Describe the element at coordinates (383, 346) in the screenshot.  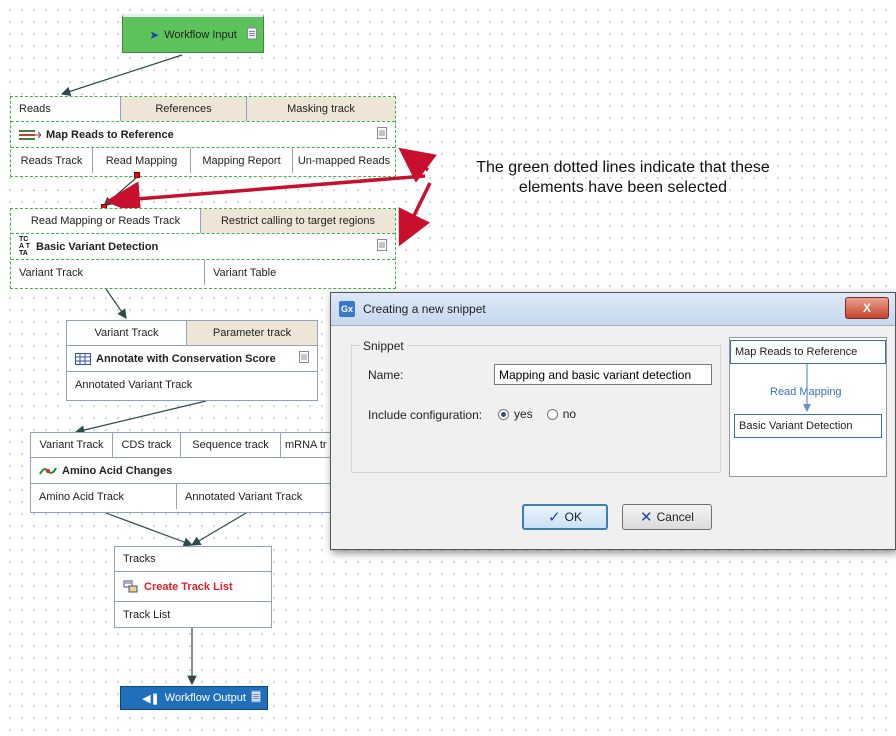
I see `snippet-group-title: Snippet` at that location.